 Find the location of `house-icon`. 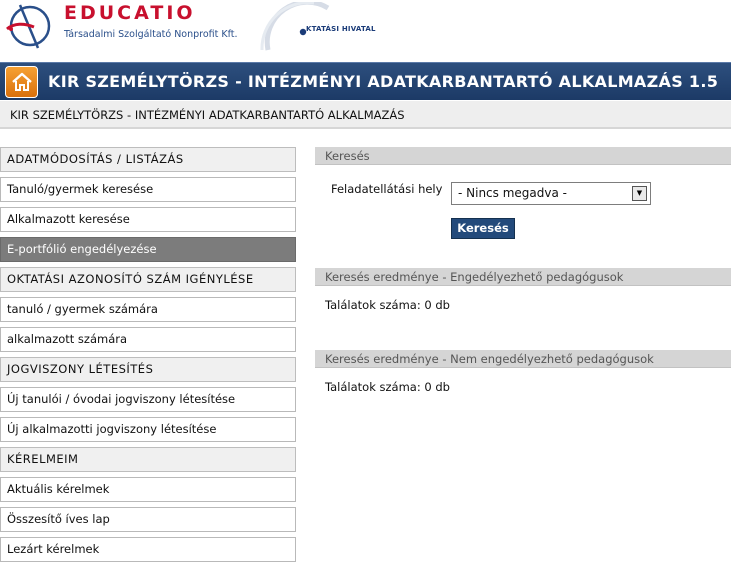

house-icon is located at coordinates (21, 81).